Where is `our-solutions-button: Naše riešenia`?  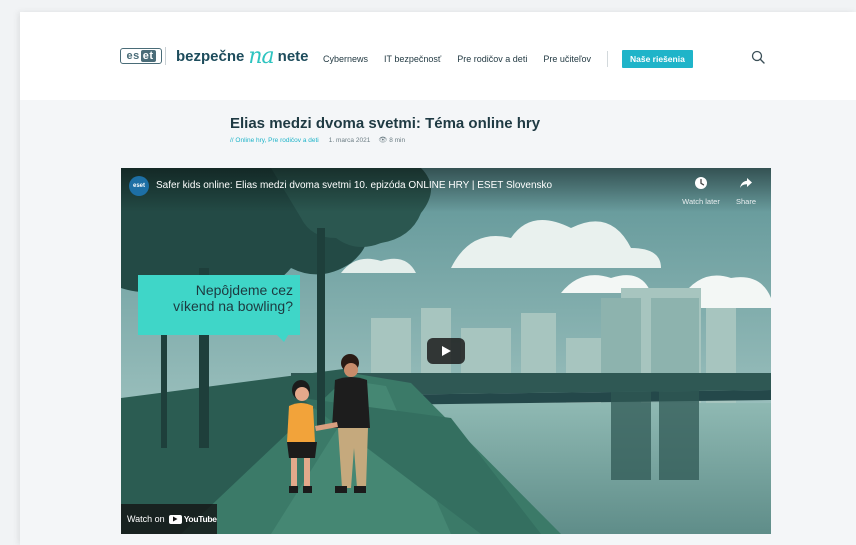 our-solutions-button: Naše riešenia is located at coordinates (657, 59).